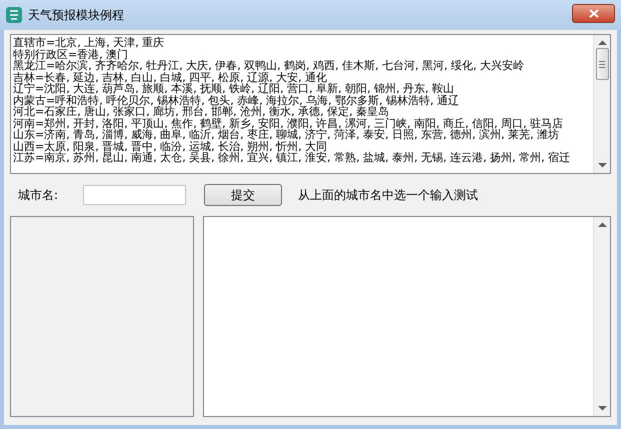  I want to click on city-list-line: 辽宁=沈阳, 大连, 葫芦岛, 旅顺, 本溪, 抚顺, 铁岭, 辽阳, 营口, 阜新, 朝阳, 锦州, 丹东, 鞍山, so click(233, 88).